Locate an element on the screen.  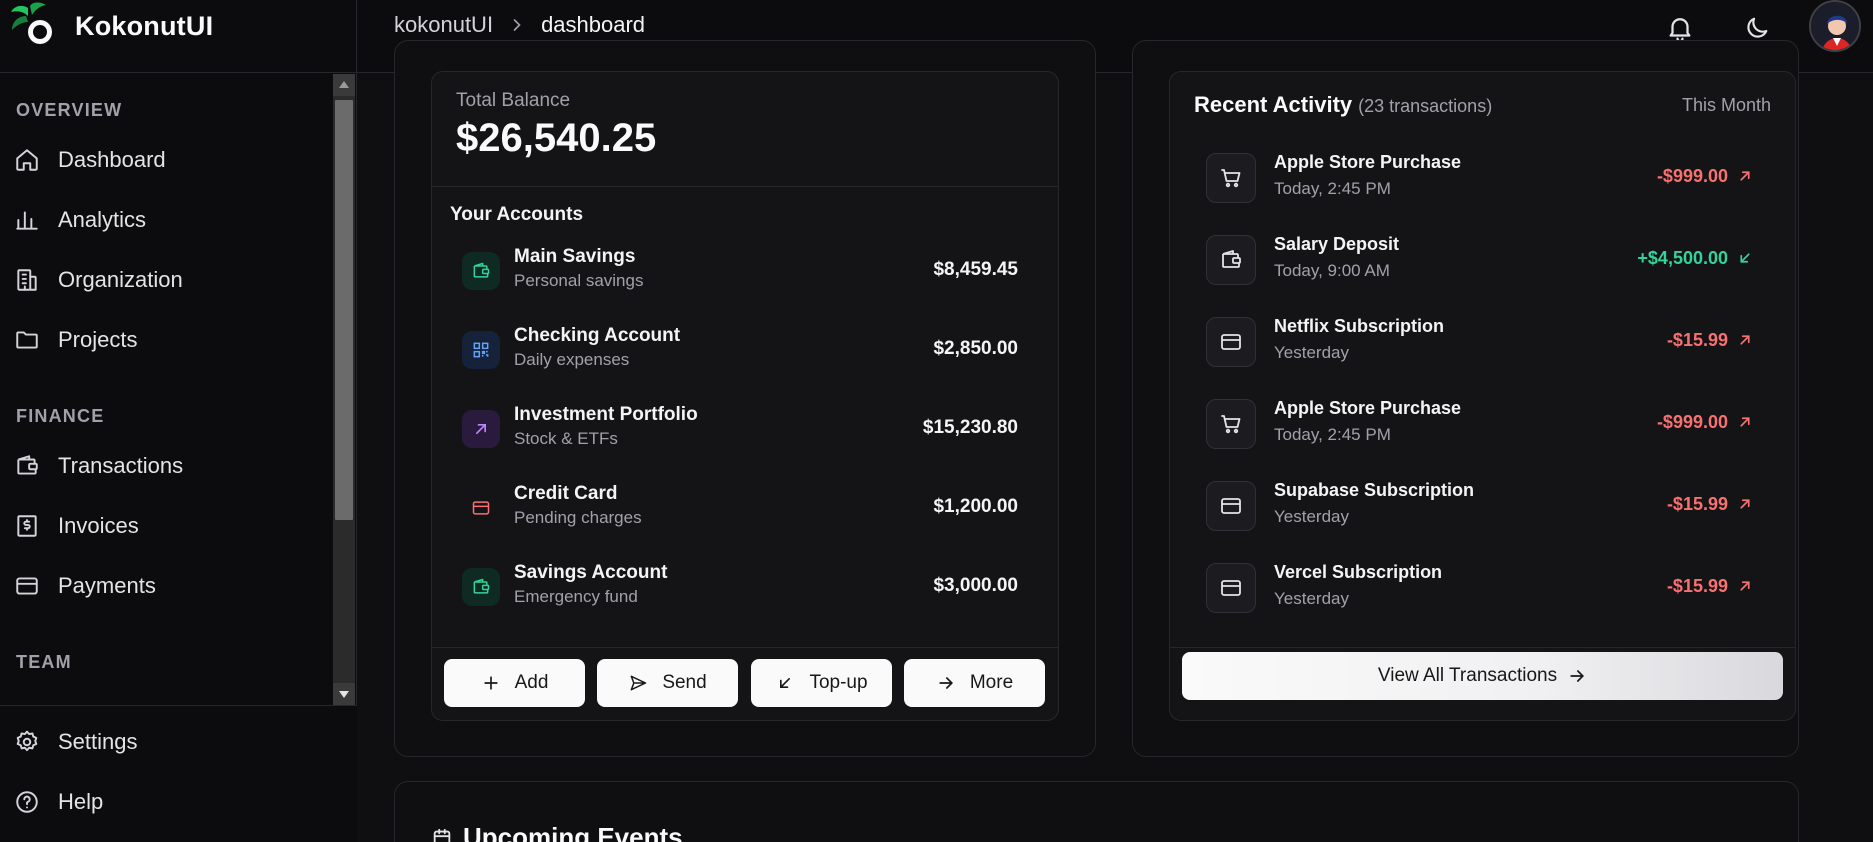
send-button: Send is located at coordinates (667, 683).